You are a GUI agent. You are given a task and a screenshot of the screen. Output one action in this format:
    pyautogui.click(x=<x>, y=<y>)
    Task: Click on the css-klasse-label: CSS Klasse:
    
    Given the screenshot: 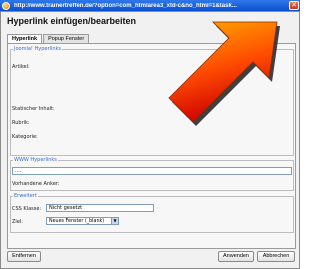 What is the action you would take?
    pyautogui.click(x=27, y=209)
    